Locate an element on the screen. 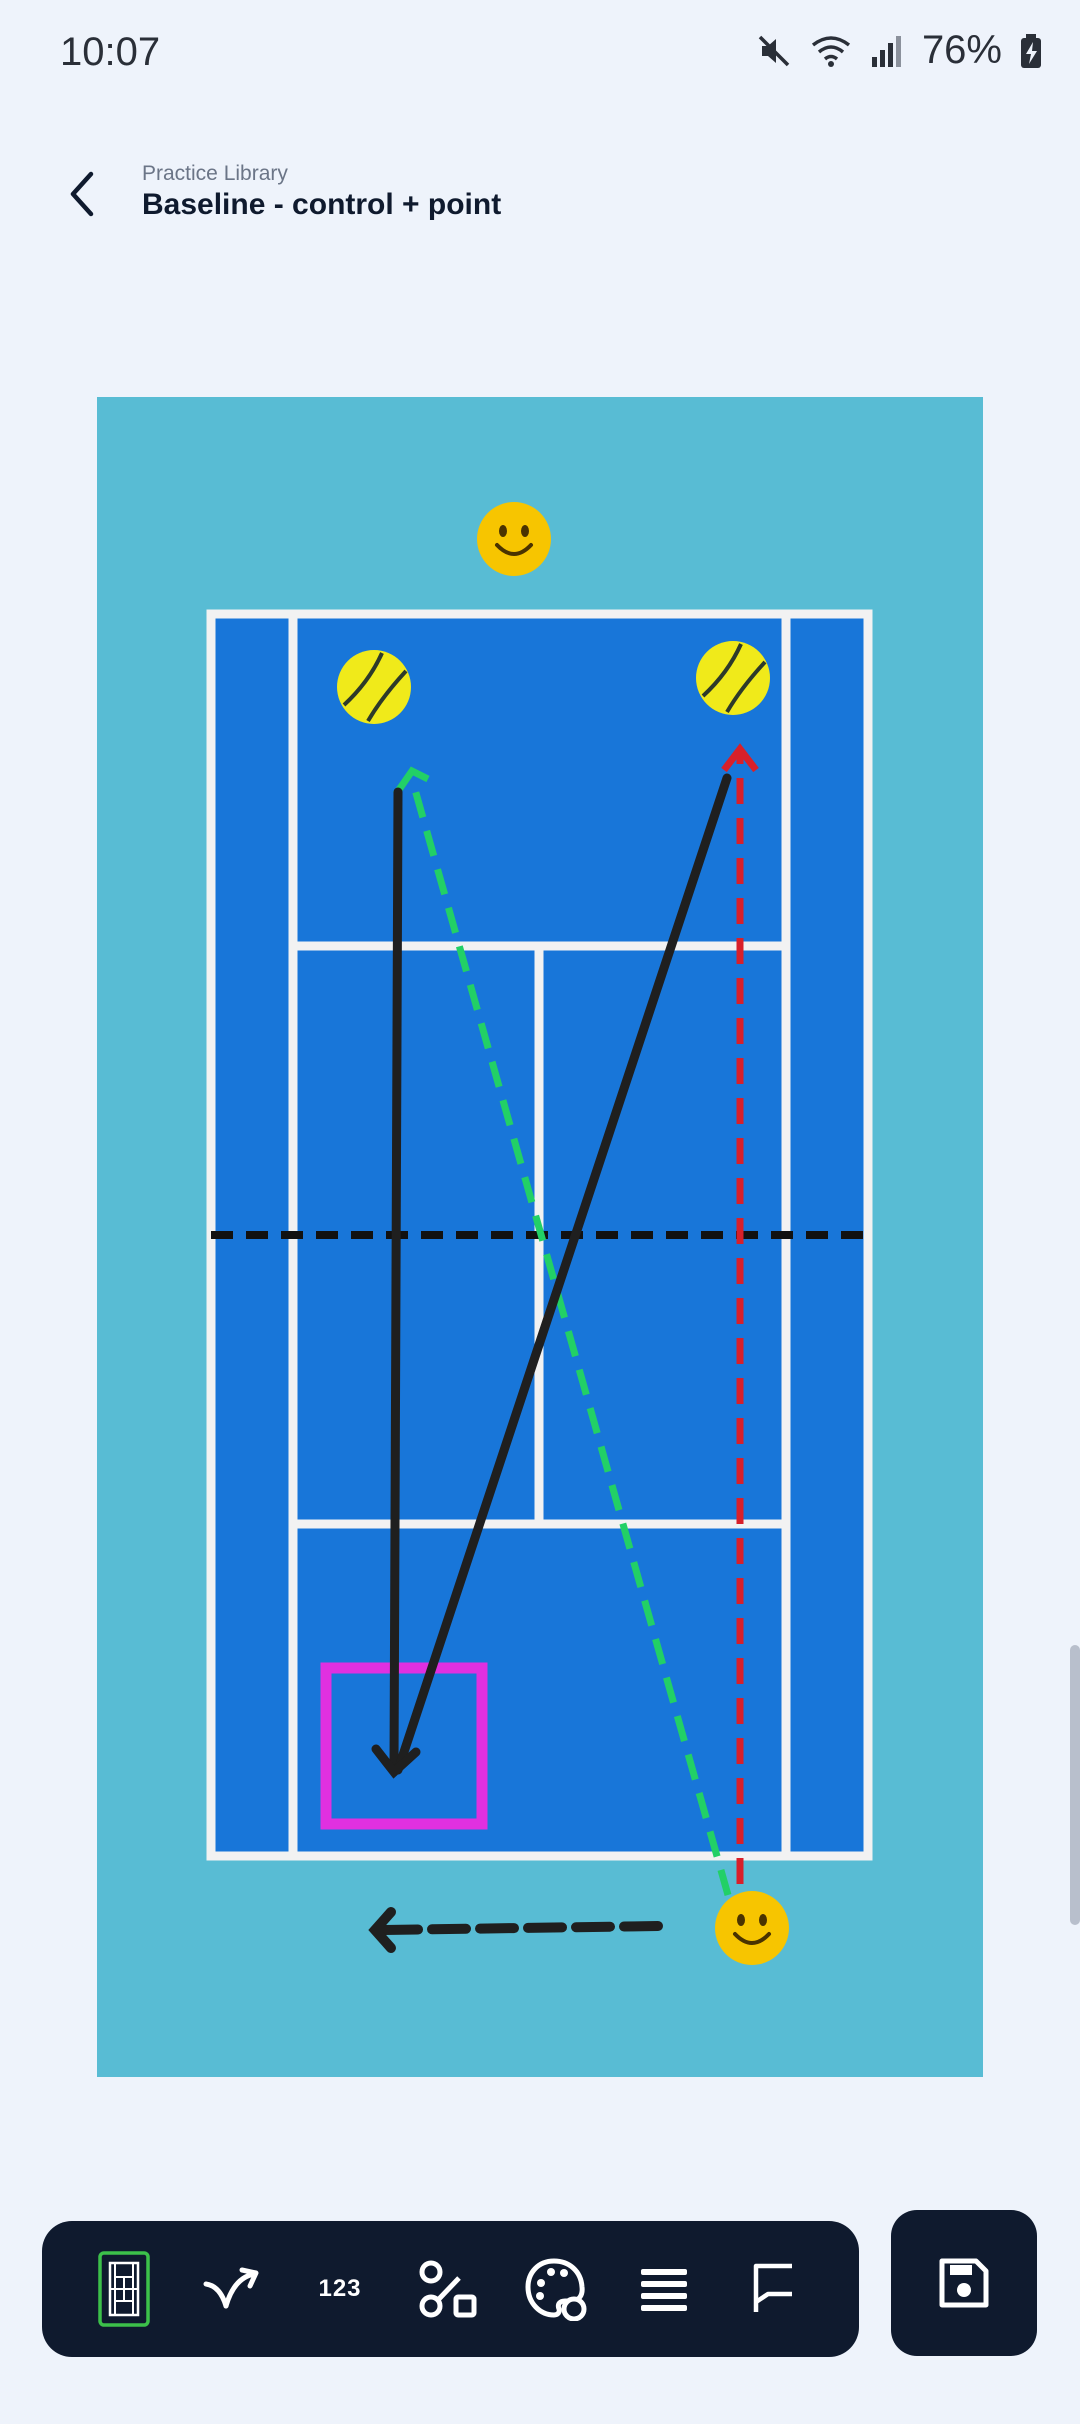 This screenshot has height=2424, width=1080. breadcrumb: Practice Library is located at coordinates (215, 173).